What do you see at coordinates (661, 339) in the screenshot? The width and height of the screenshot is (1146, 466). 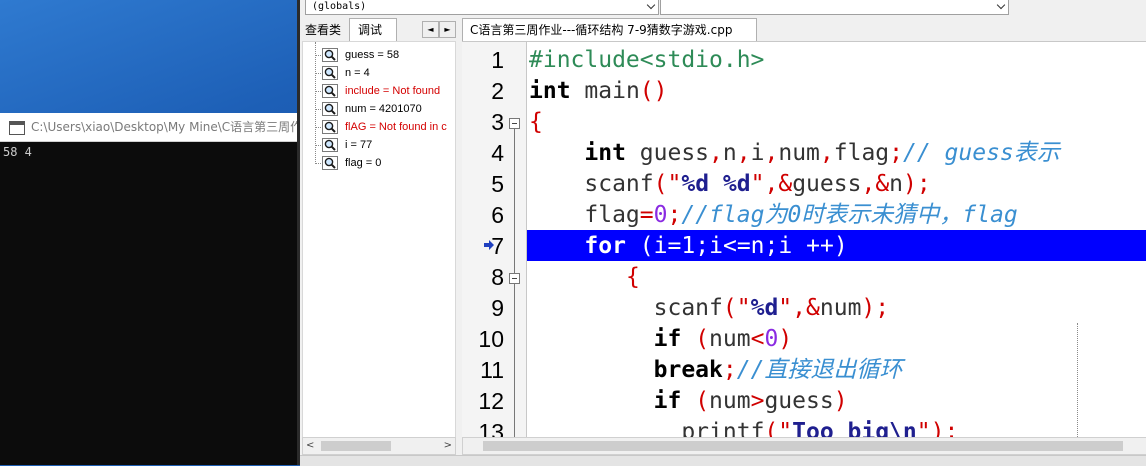 I see `code-line: if (num<0)` at bounding box center [661, 339].